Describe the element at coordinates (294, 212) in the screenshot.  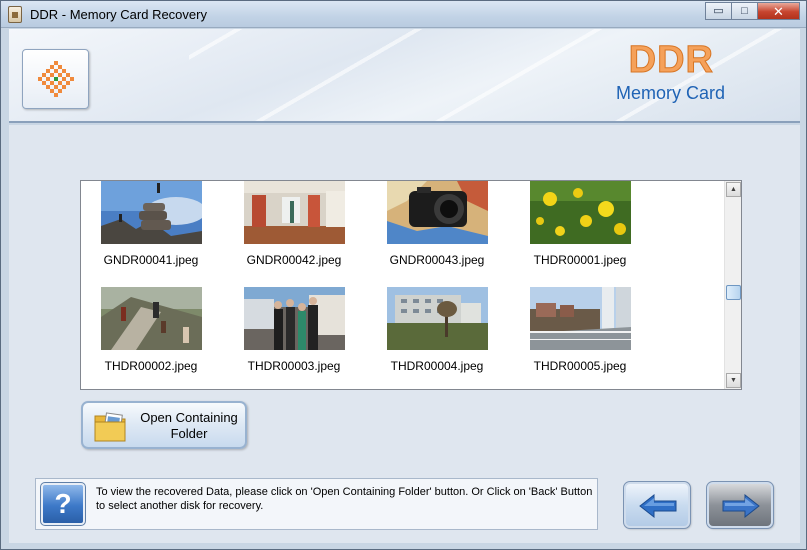
I see `photo-hall-interior-icon` at that location.